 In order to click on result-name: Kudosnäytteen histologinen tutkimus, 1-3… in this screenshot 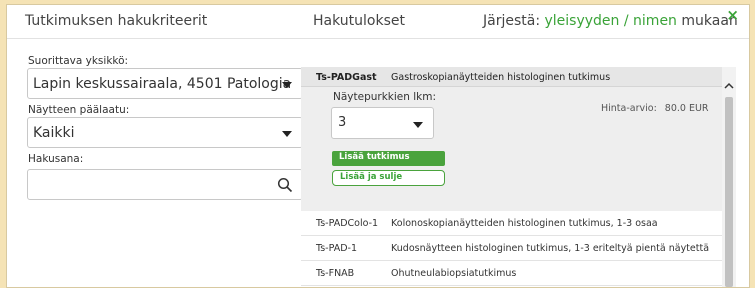, I will do `click(550, 248)`.